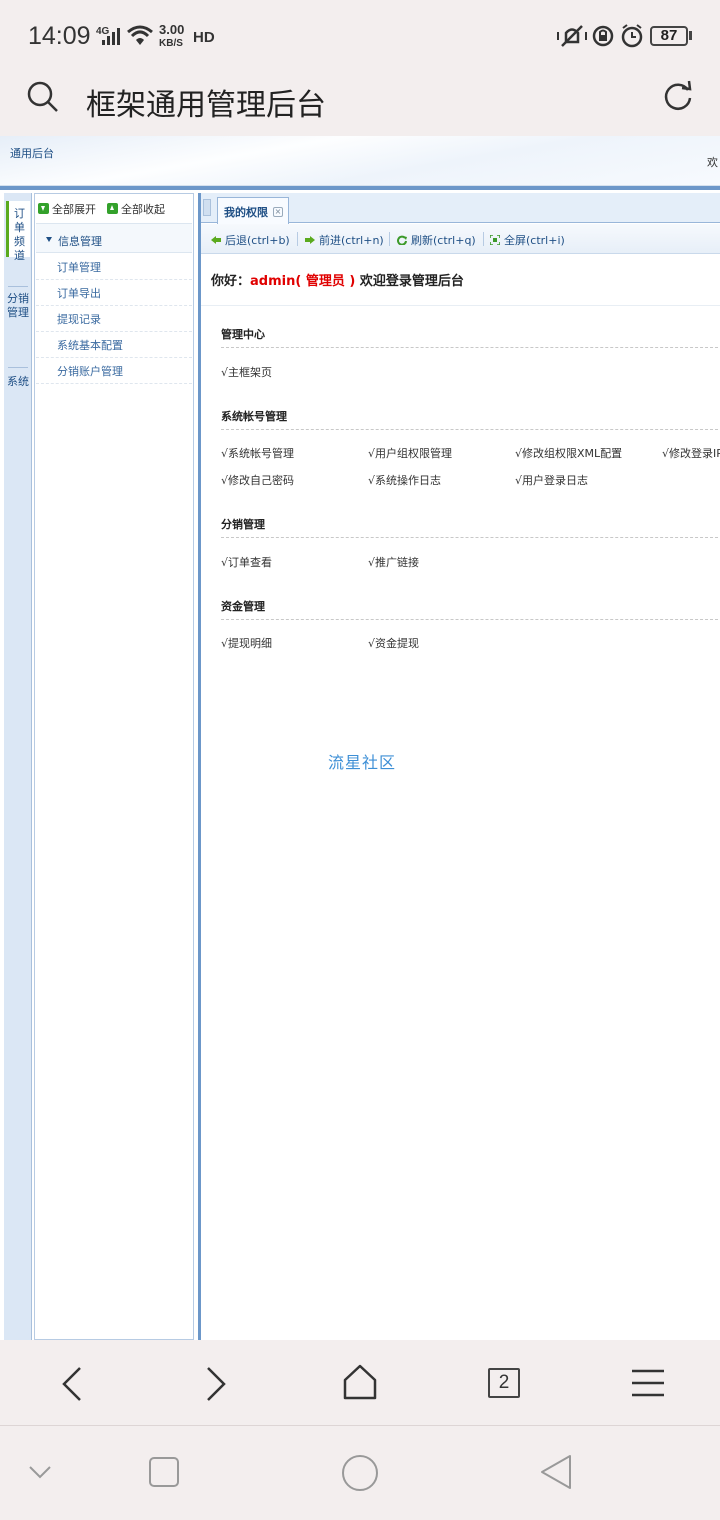 The height and width of the screenshot is (1520, 720). What do you see at coordinates (460, 208) in the screenshot?
I see `tab-strip: 我的权限 ×` at bounding box center [460, 208].